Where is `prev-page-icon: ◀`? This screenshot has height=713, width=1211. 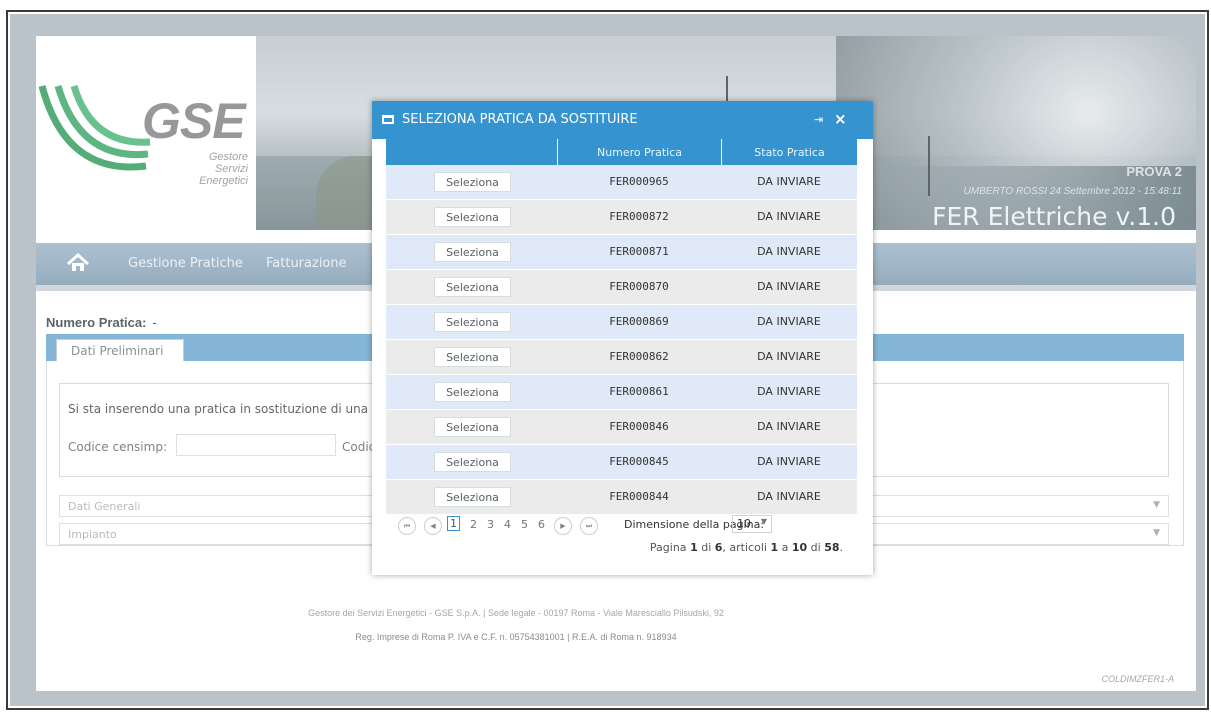 prev-page-icon: ◀ is located at coordinates (433, 526).